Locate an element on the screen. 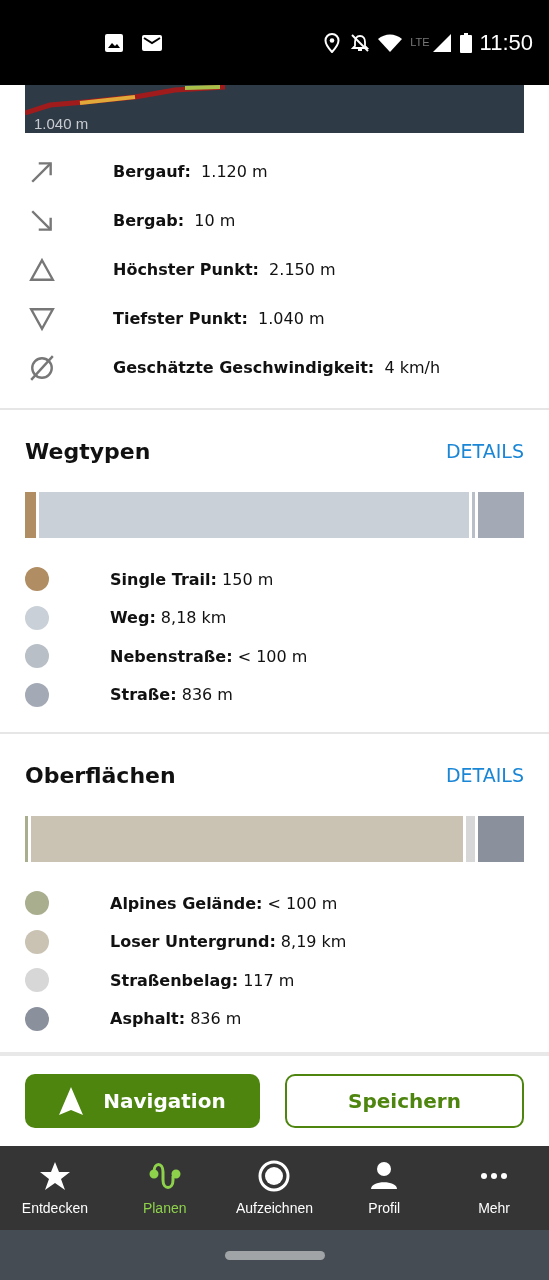 The image size is (549, 1280). more-icon is located at coordinates (494, 1176).